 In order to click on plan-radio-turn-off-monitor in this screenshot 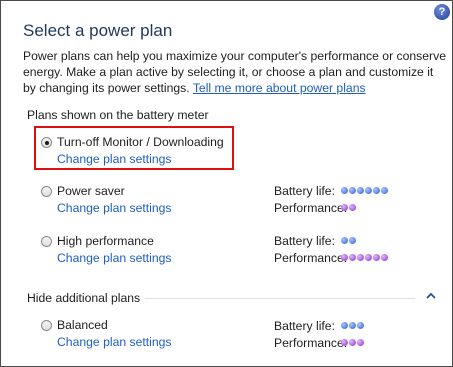, I will do `click(46, 142)`.